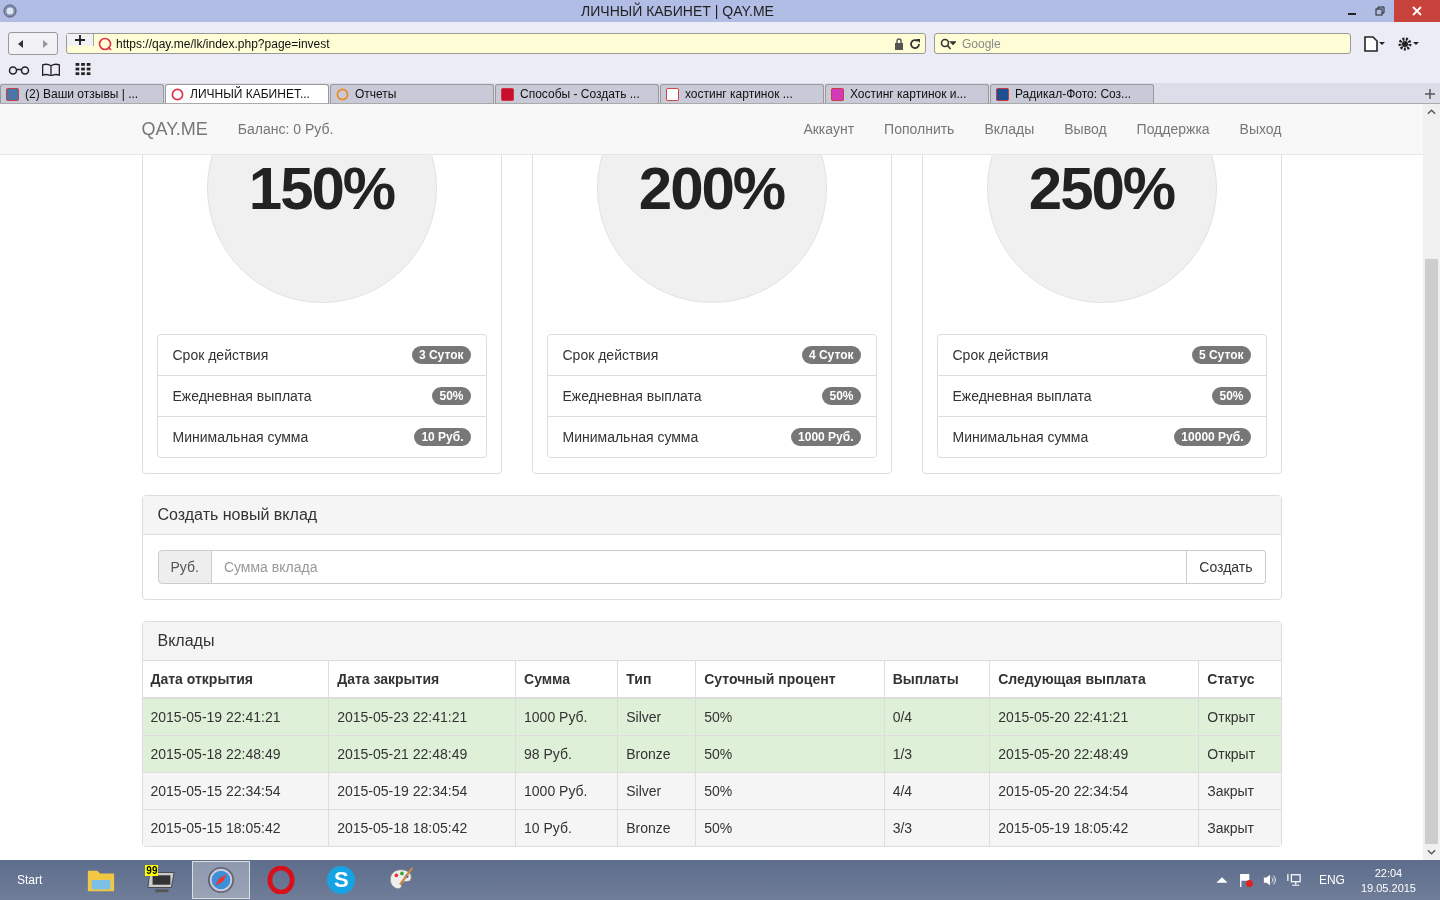  What do you see at coordinates (1431, 112) in the screenshot?
I see `scroll-up-icon` at bounding box center [1431, 112].